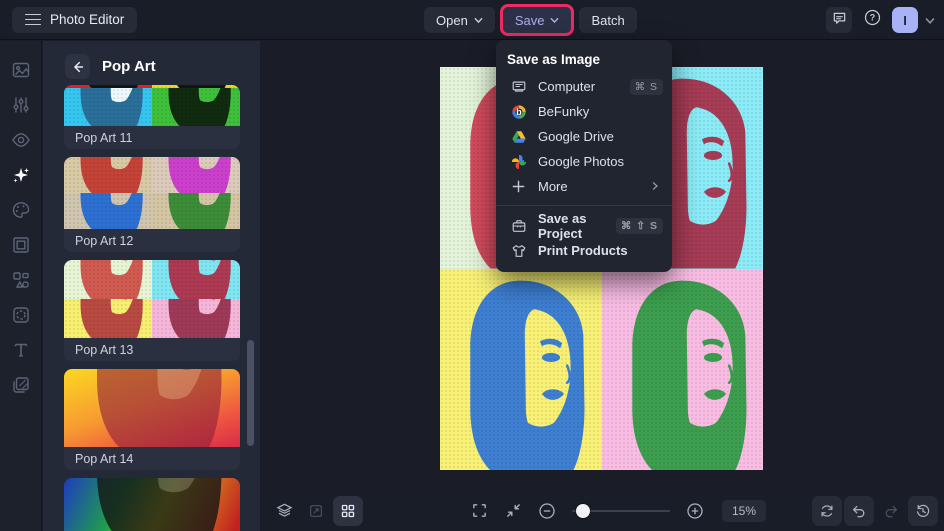 This screenshot has width=944, height=531. What do you see at coordinates (657, 187) in the screenshot?
I see `chevron-right-icon` at bounding box center [657, 187].